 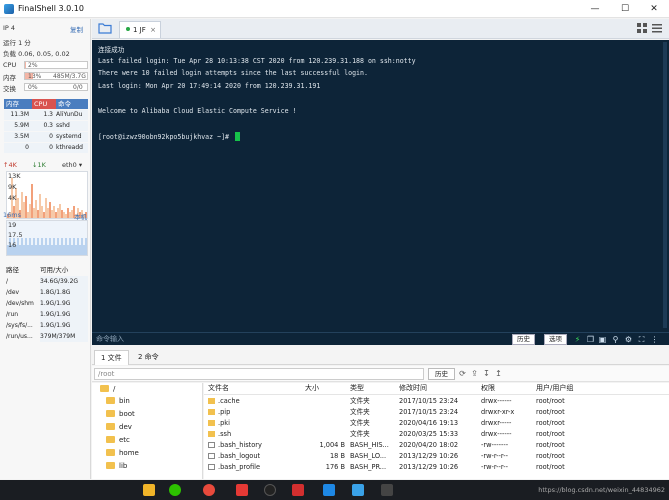 I want to click on disk-row: /dev/shm 1.9G/1.9G, so click(x=47, y=303).